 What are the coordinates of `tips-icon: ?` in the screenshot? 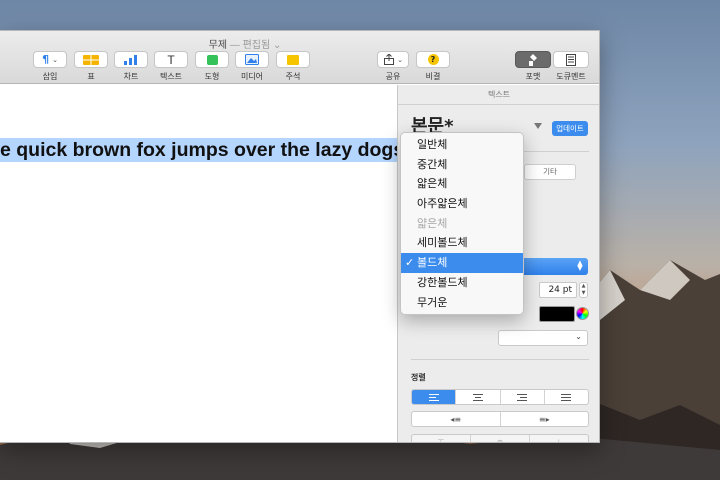 It's located at (433, 59).